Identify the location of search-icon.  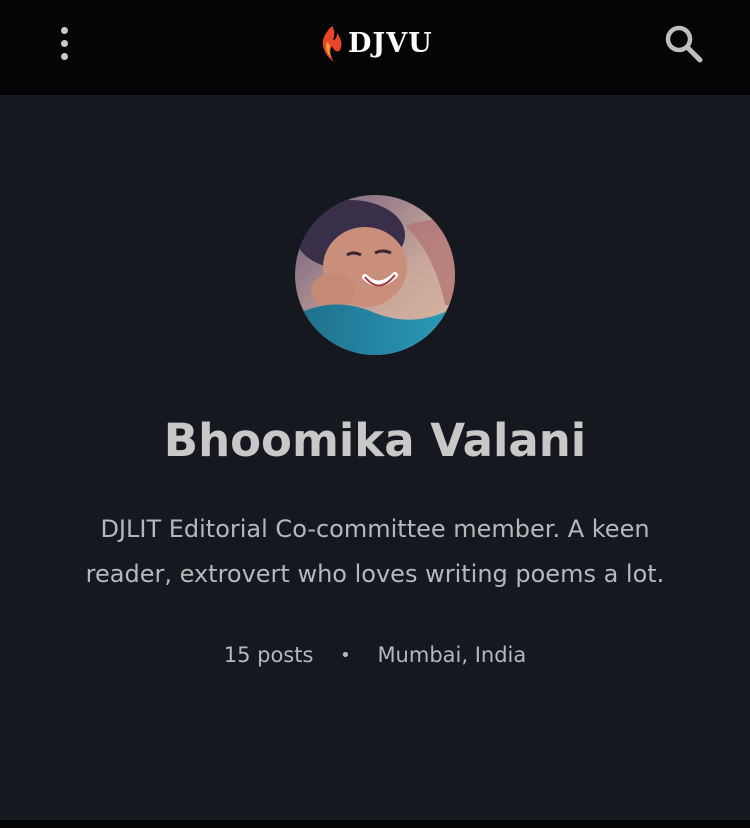
(684, 44).